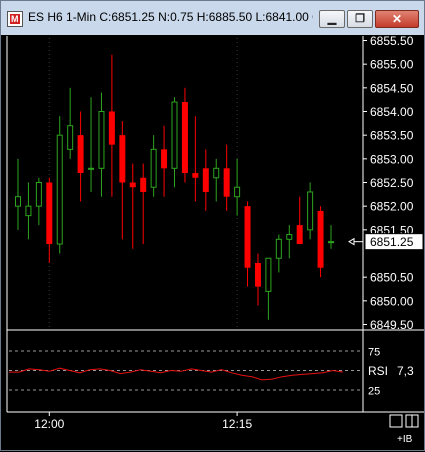 The image size is (425, 452). Describe the element at coordinates (49, 424) in the screenshot. I see `time-axis-label: 12:00` at that location.